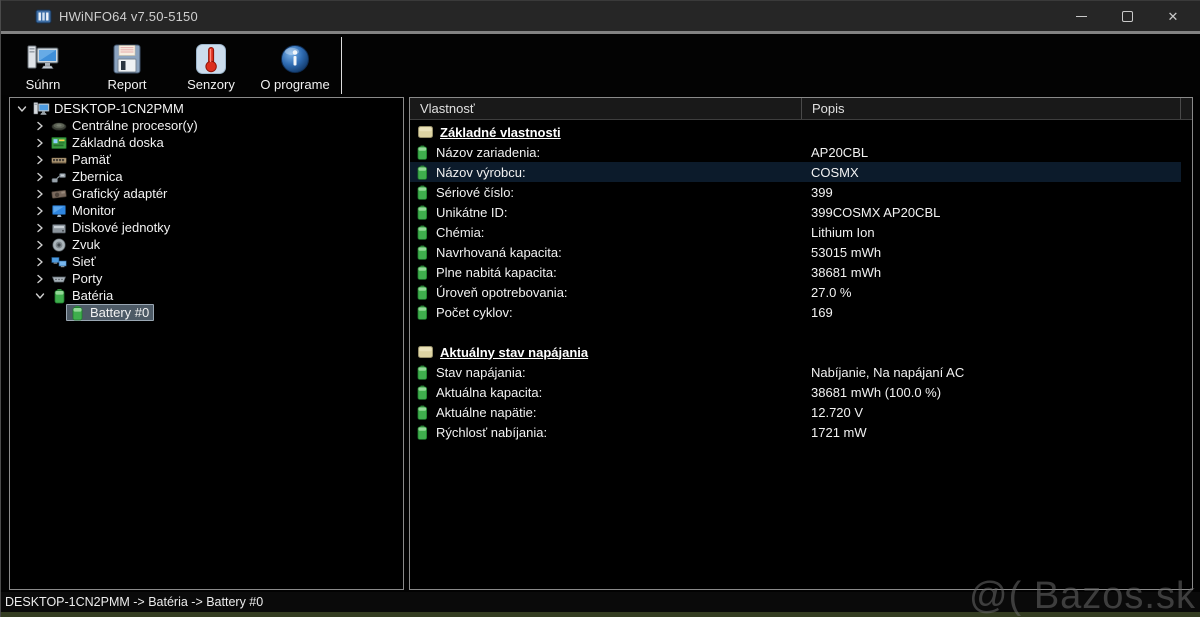  I want to click on property-label-cell: Rýchlosť nabíjania:, so click(605, 432).